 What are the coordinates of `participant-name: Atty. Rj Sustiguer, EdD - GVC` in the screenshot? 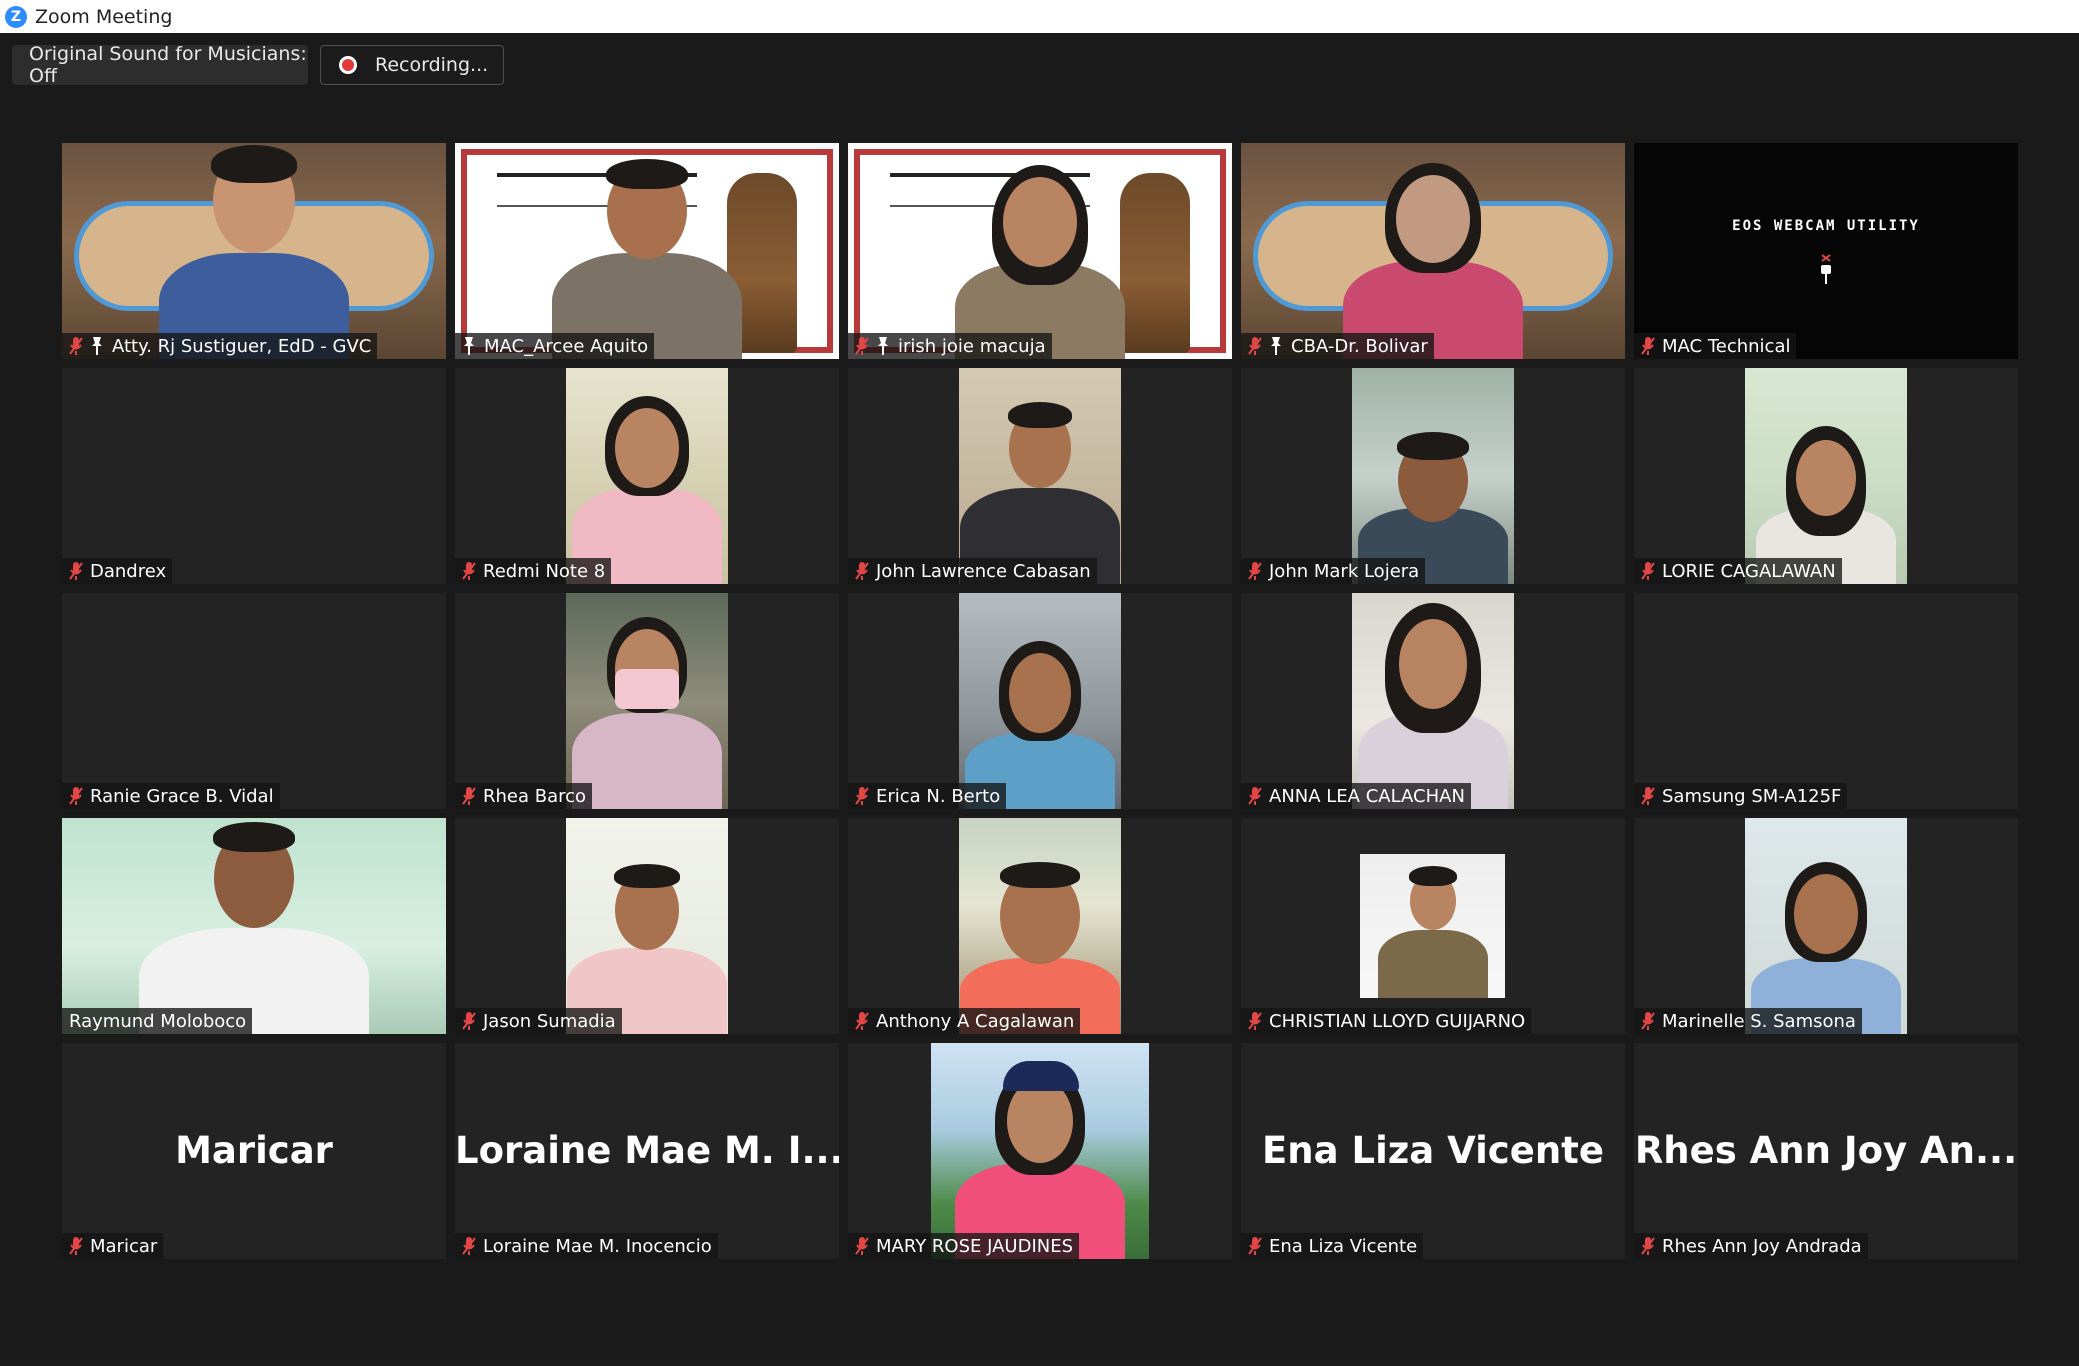 It's located at (242, 346).